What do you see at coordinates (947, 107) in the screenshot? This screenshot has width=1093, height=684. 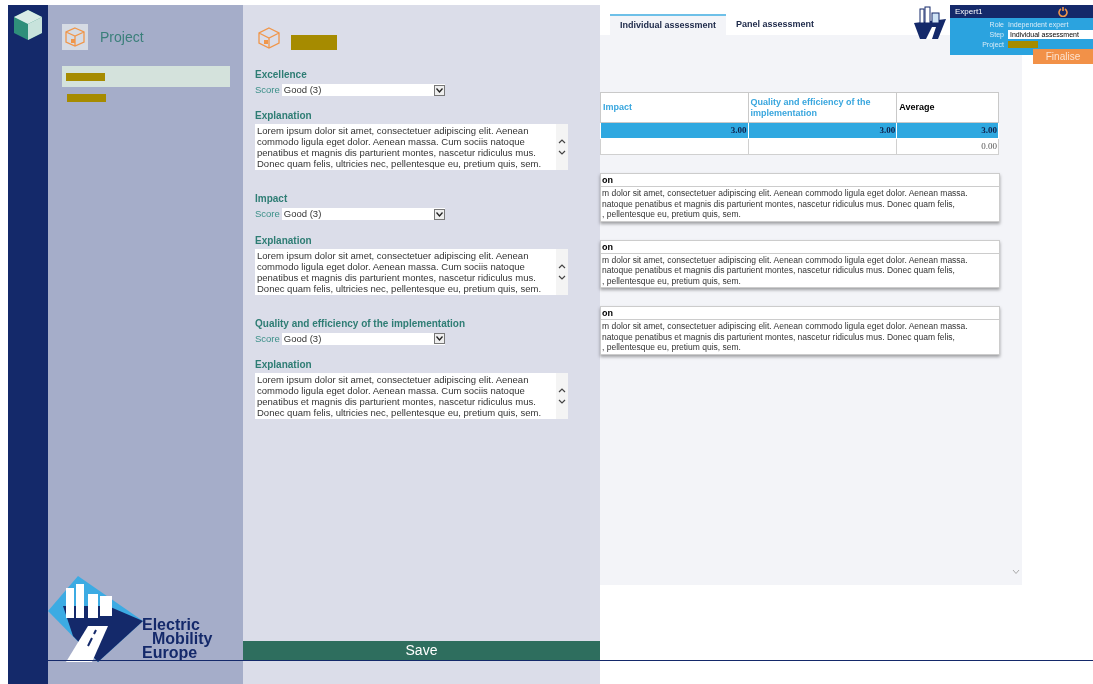 I see `column-header: Average` at bounding box center [947, 107].